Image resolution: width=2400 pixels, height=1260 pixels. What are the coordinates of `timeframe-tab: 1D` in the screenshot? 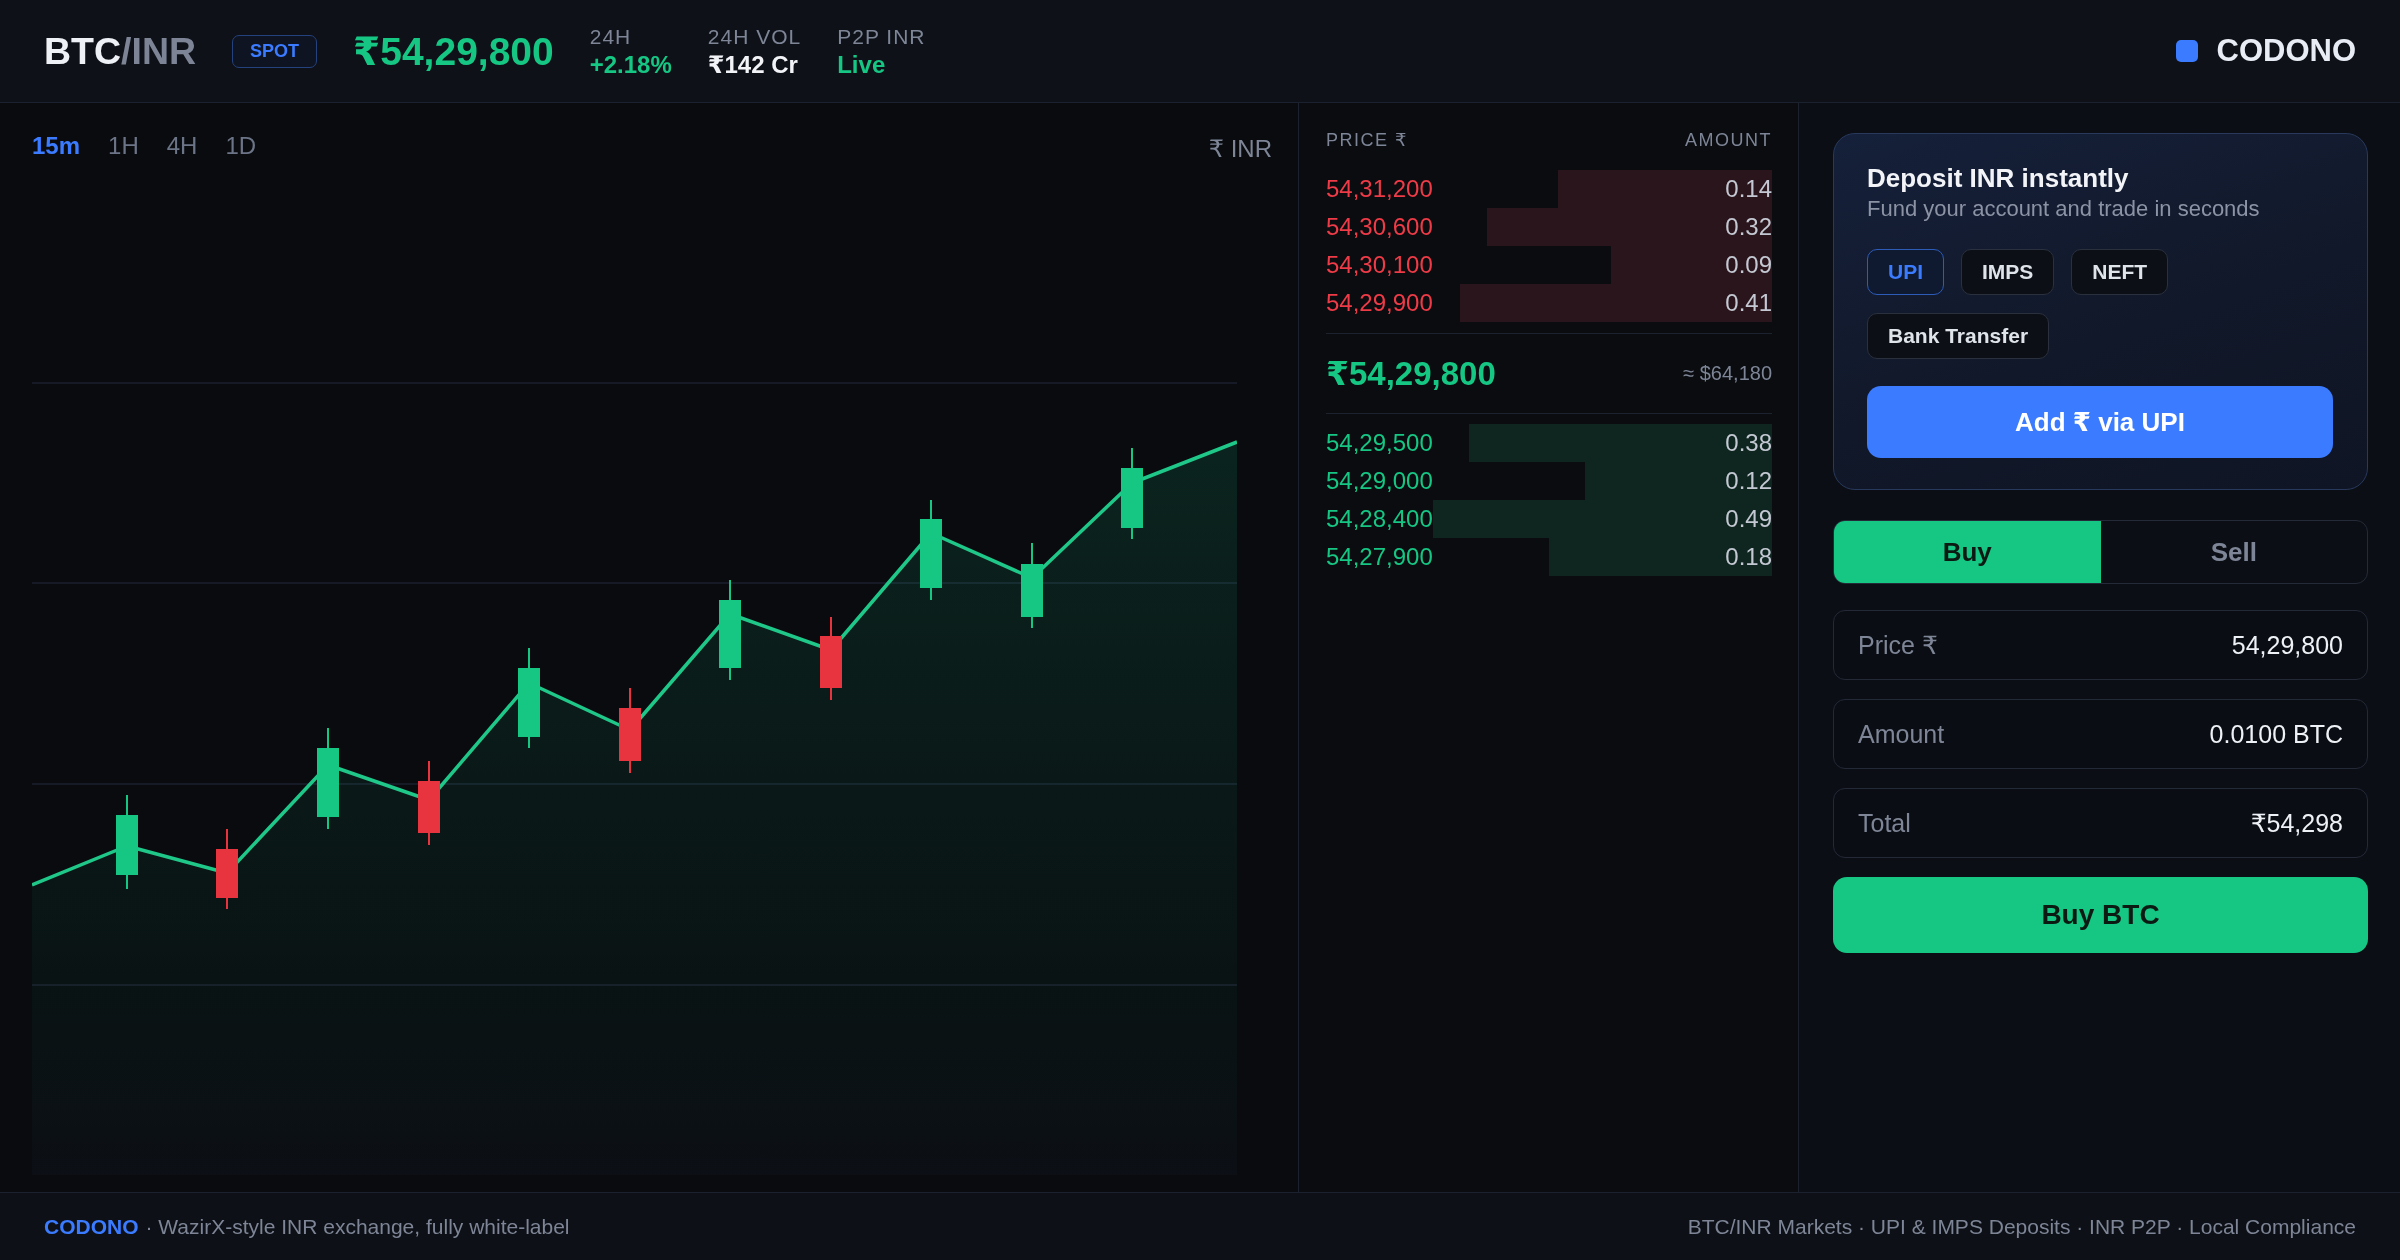 It's located at (241, 146).